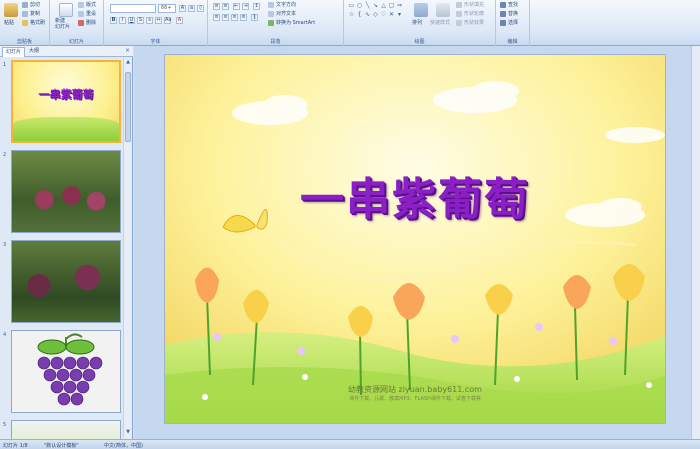 Image resolution: width=700 pixels, height=449 pixels. I want to click on thumb-number: 3, so click(5, 245).